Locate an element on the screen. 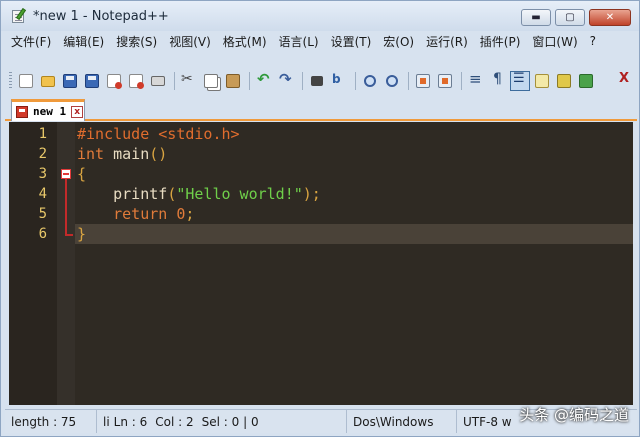  open-icon is located at coordinates (48, 81).